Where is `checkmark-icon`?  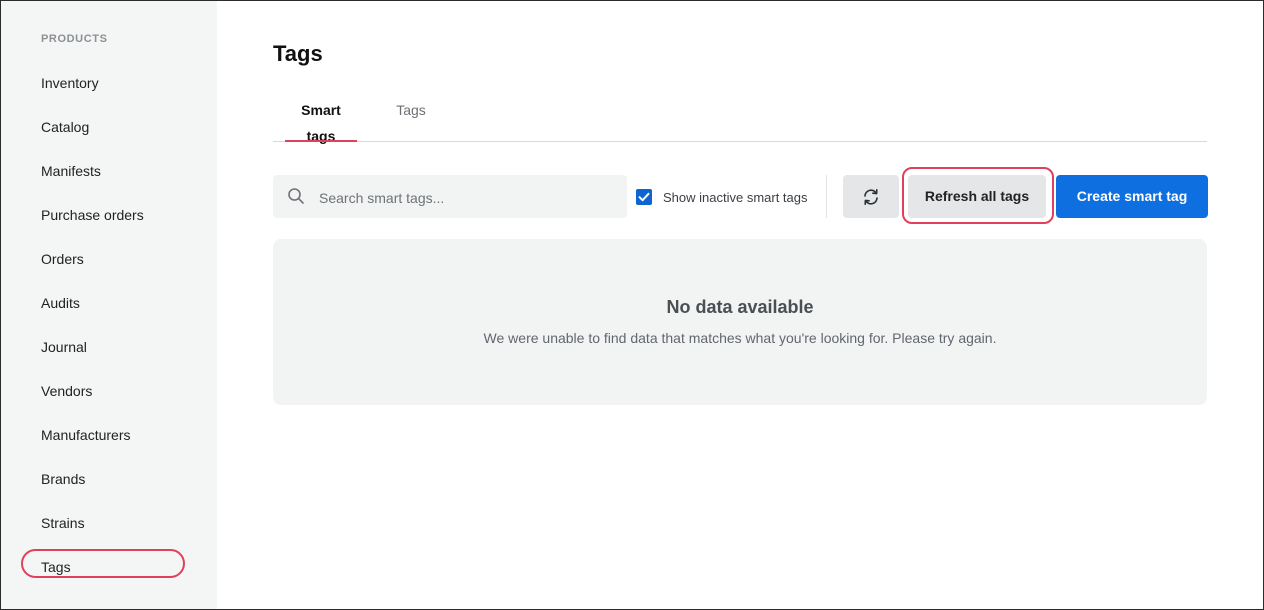
checkmark-icon is located at coordinates (644, 197).